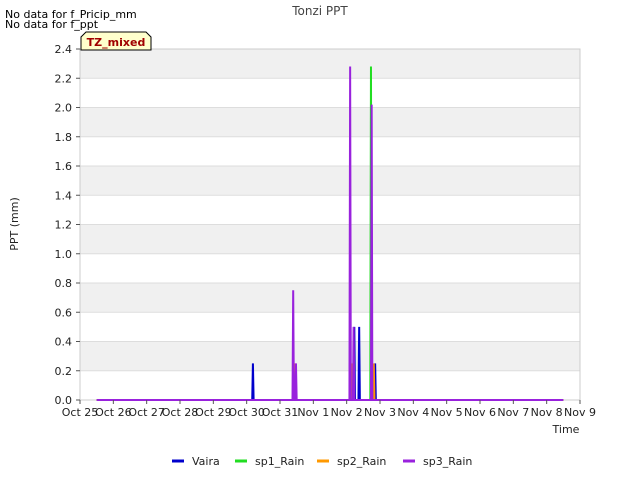  What do you see at coordinates (319, 11) in the screenshot?
I see `chart-title: Tonzi PPT` at bounding box center [319, 11].